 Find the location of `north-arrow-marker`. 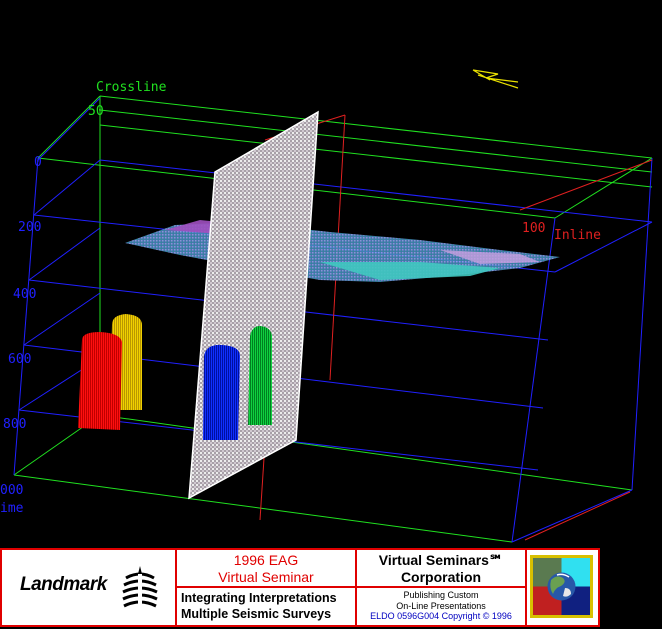

north-arrow-marker is located at coordinates (495, 79).